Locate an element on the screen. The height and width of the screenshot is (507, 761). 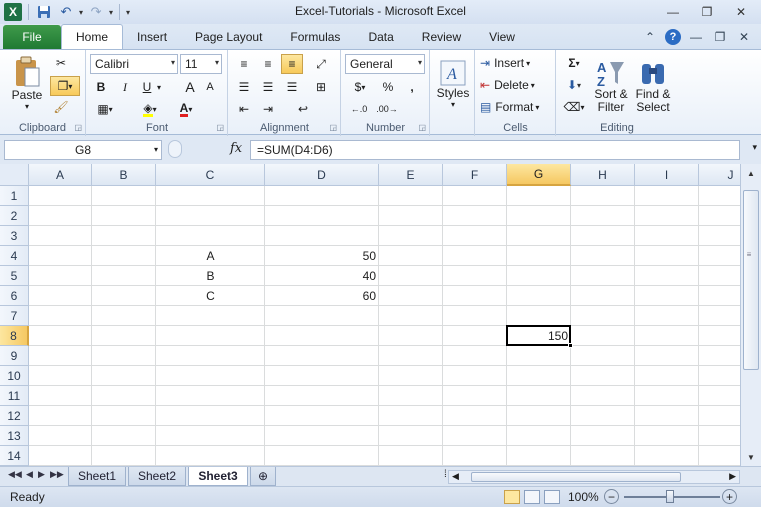
styles-button: A Styles ▾ is located at coordinates (453, 84).